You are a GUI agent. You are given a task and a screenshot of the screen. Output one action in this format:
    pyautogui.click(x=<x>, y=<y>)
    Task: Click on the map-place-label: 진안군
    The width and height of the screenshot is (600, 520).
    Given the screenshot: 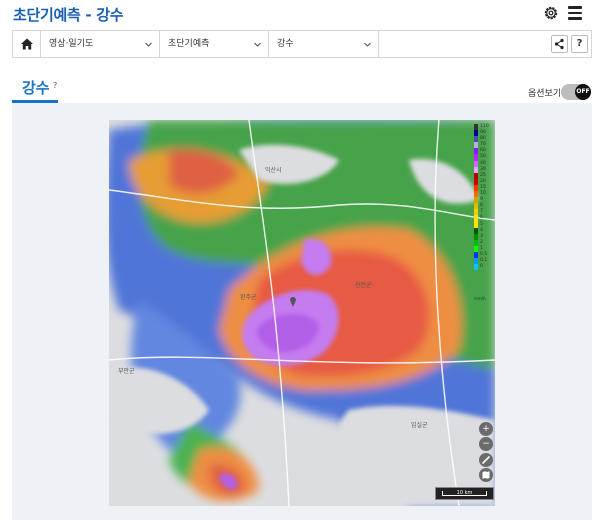 What is the action you would take?
    pyautogui.click(x=363, y=285)
    